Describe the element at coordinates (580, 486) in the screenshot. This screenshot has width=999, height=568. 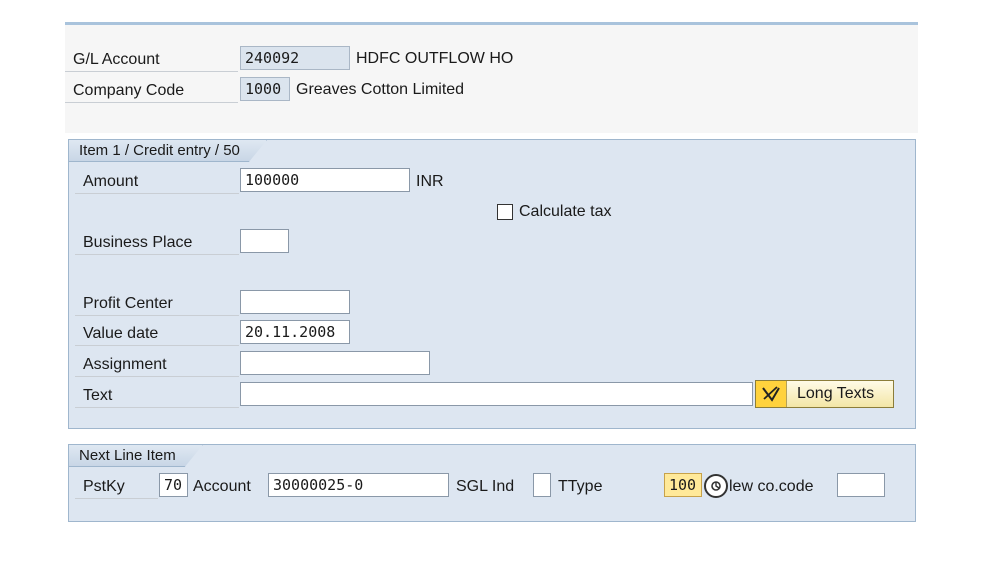
I see `transaction-type-label: TType` at that location.